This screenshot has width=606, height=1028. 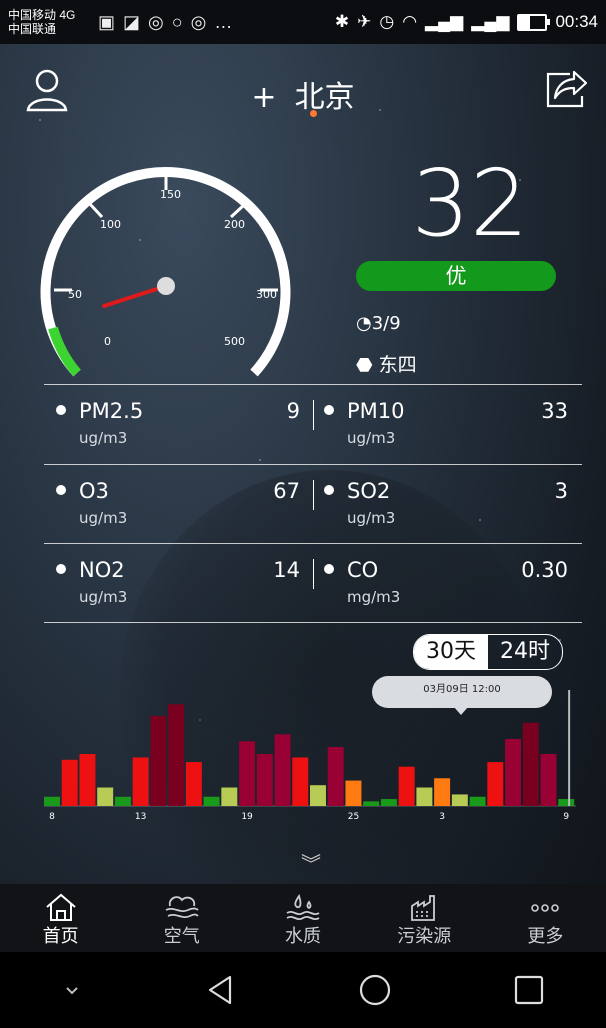 What do you see at coordinates (181, 936) in the screenshot?
I see `nav-label: 空气` at bounding box center [181, 936].